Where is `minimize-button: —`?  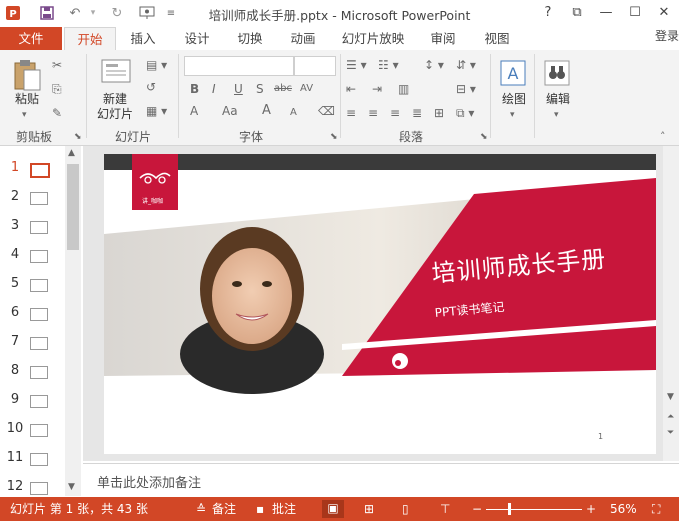 minimize-button: — is located at coordinates (606, 13).